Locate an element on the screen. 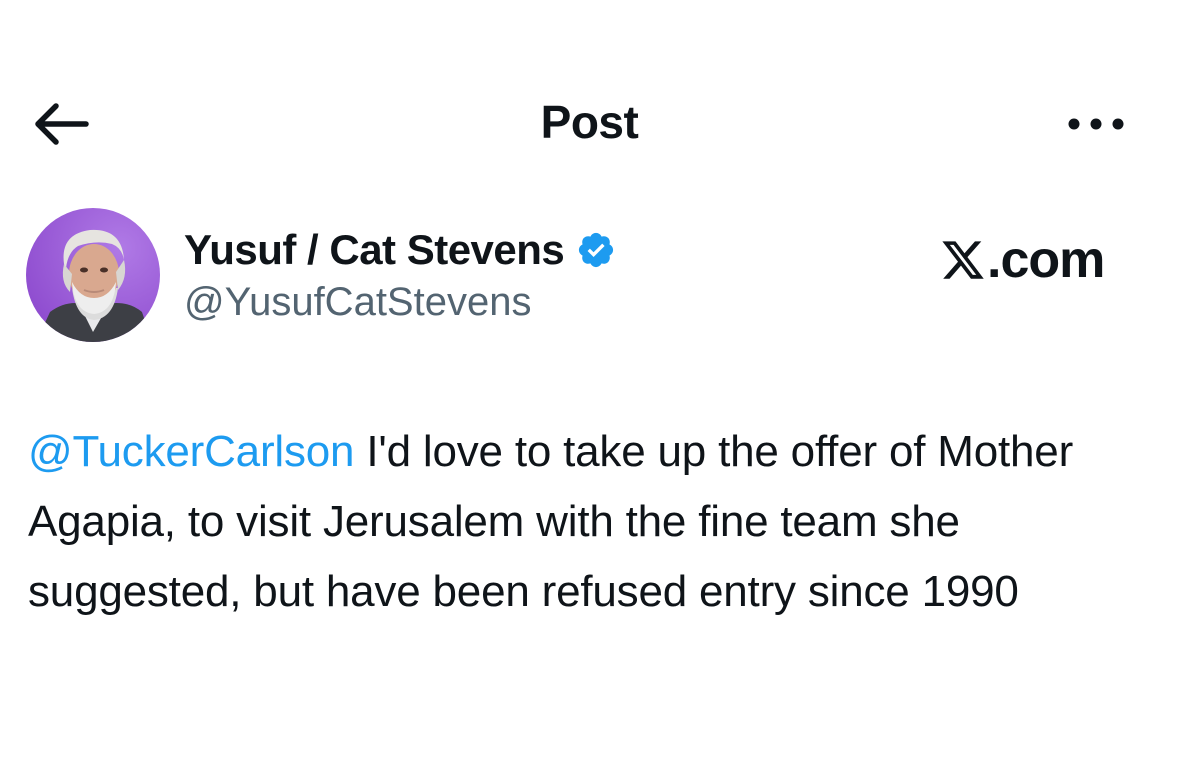 The width and height of the screenshot is (1179, 767). watermark: .com is located at coordinates (1022, 260).